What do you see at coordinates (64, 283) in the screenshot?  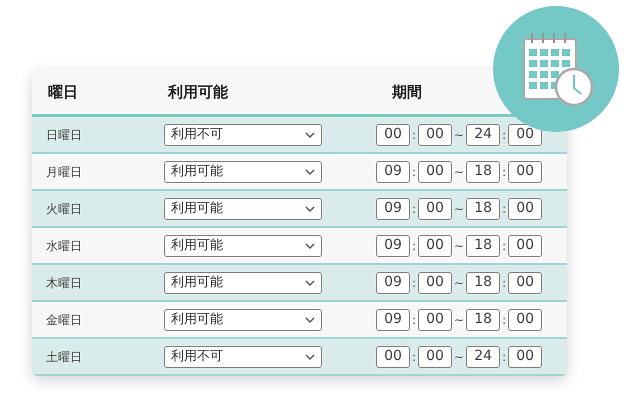 I see `day-label: 木曜日` at bounding box center [64, 283].